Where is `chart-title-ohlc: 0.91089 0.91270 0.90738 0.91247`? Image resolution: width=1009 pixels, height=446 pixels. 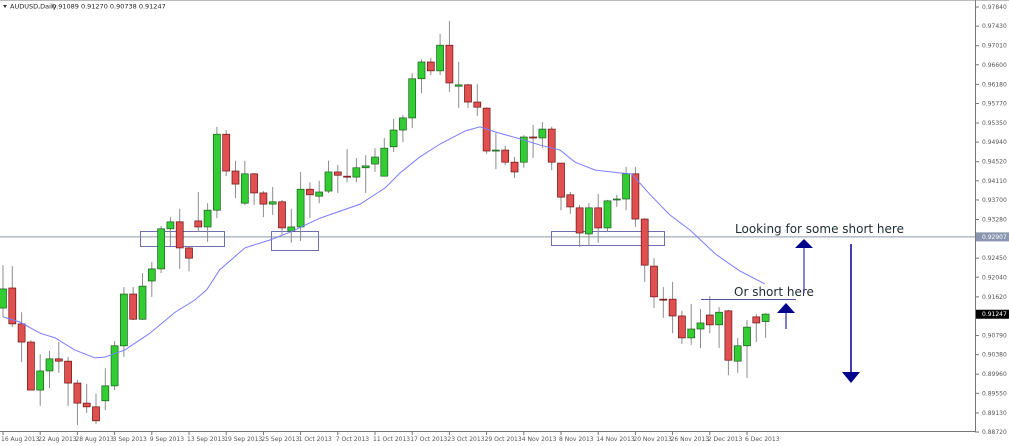
chart-title-ohlc: 0.91089 0.91270 0.90738 0.91247 is located at coordinates (109, 7).